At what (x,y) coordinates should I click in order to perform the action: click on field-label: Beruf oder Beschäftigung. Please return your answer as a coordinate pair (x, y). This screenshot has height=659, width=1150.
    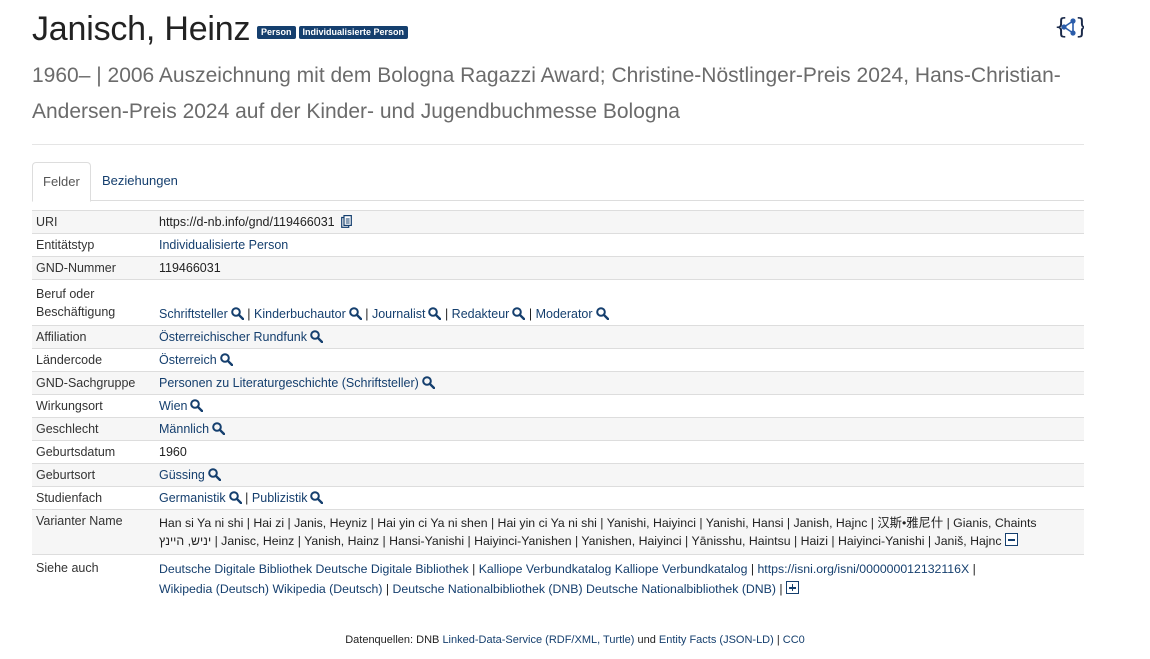
    Looking at the image, I should click on (93, 302).